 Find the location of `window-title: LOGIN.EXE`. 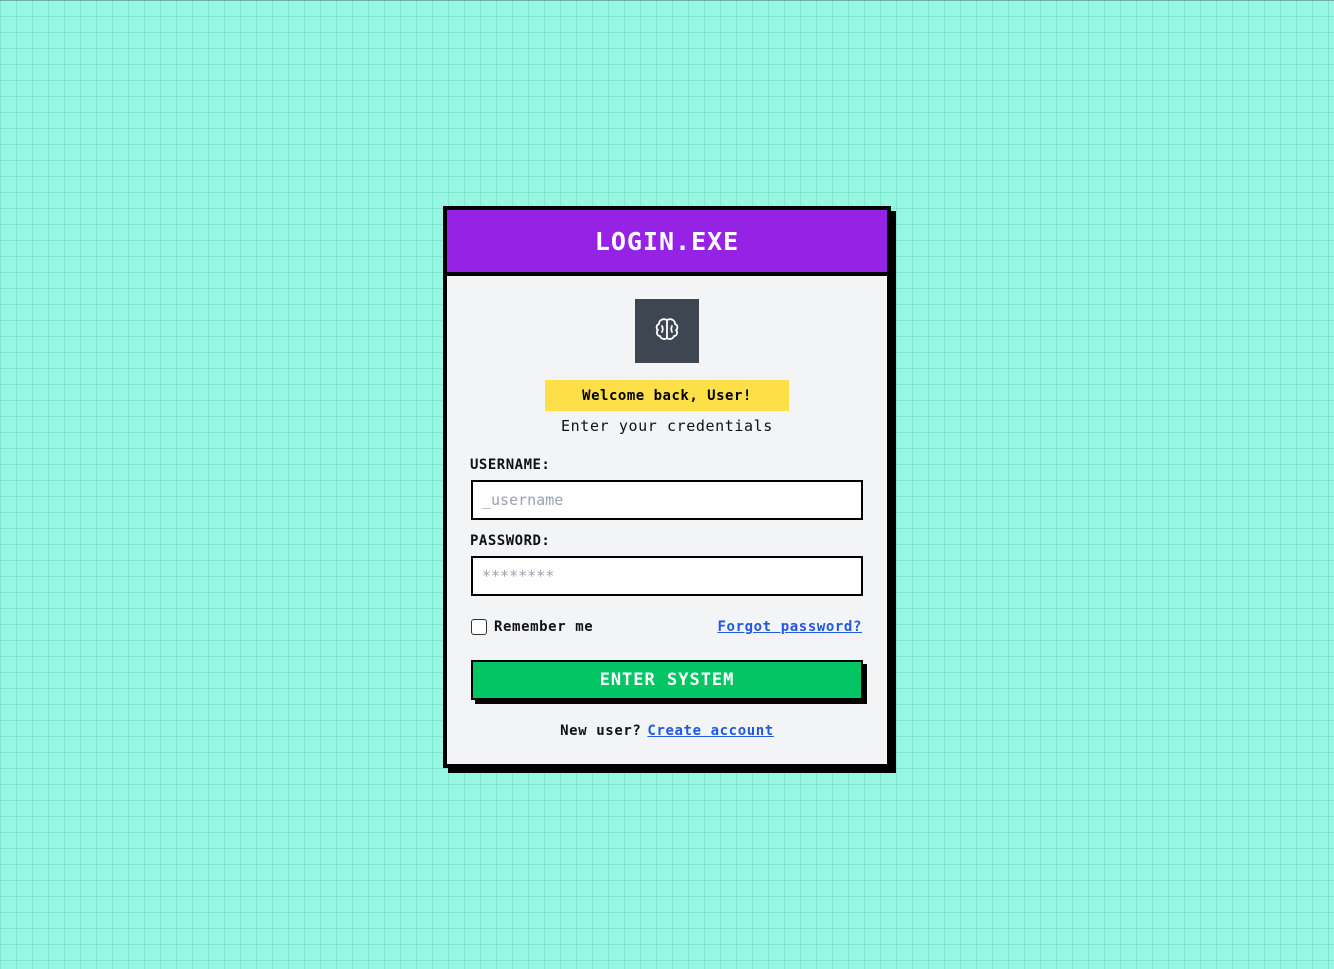

window-title: LOGIN.EXE is located at coordinates (667, 241).